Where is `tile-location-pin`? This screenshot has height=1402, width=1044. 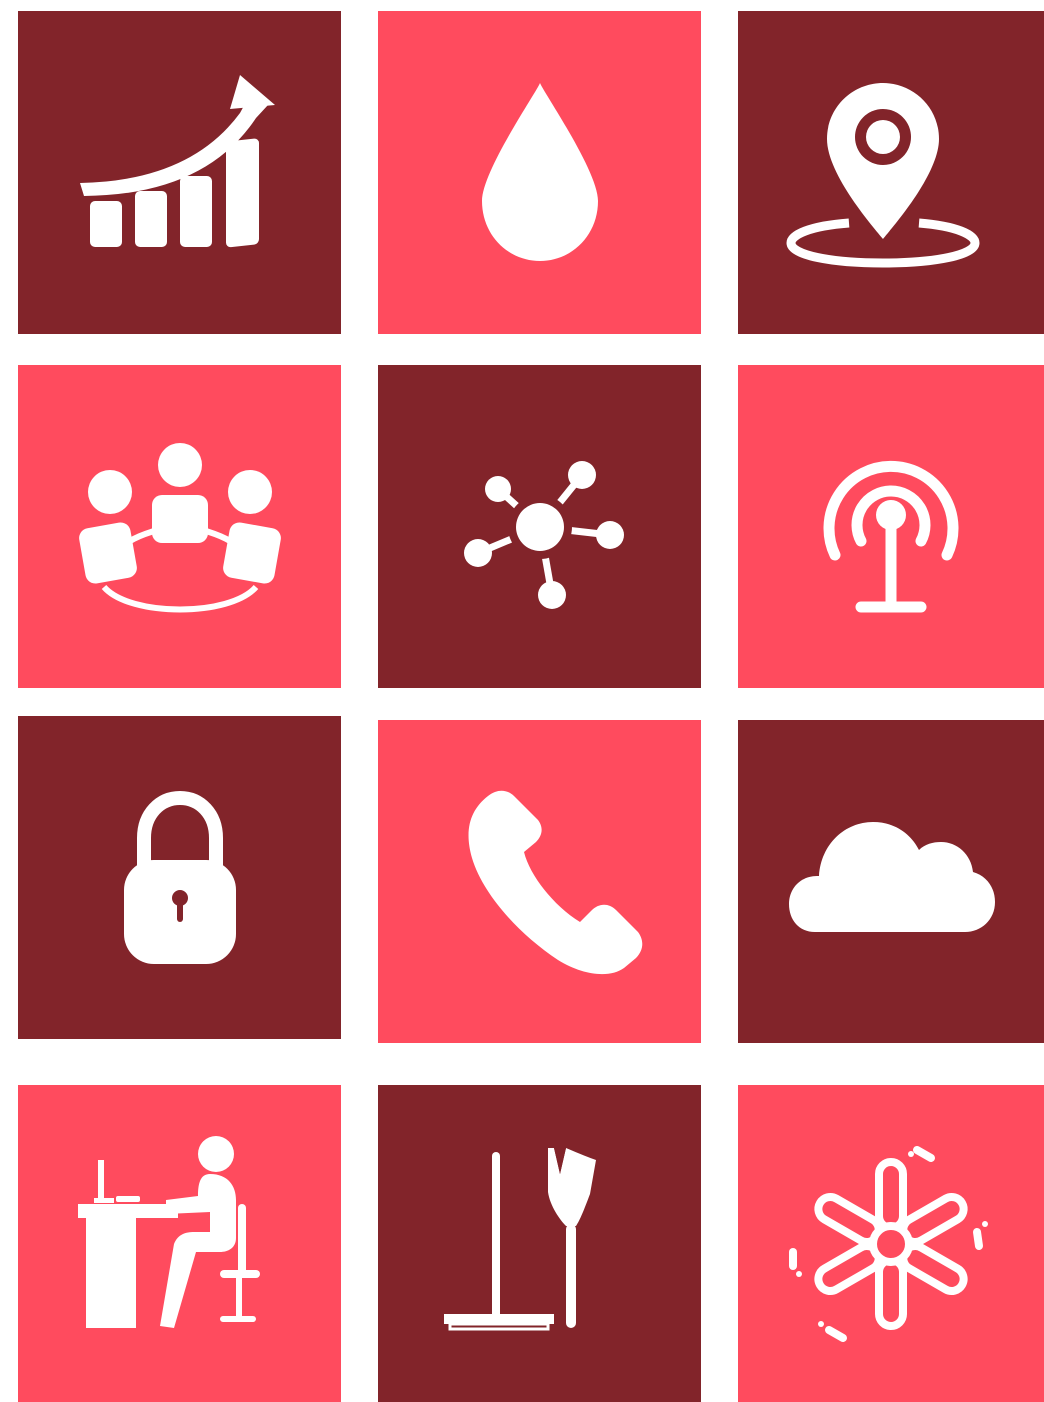 tile-location-pin is located at coordinates (891, 172).